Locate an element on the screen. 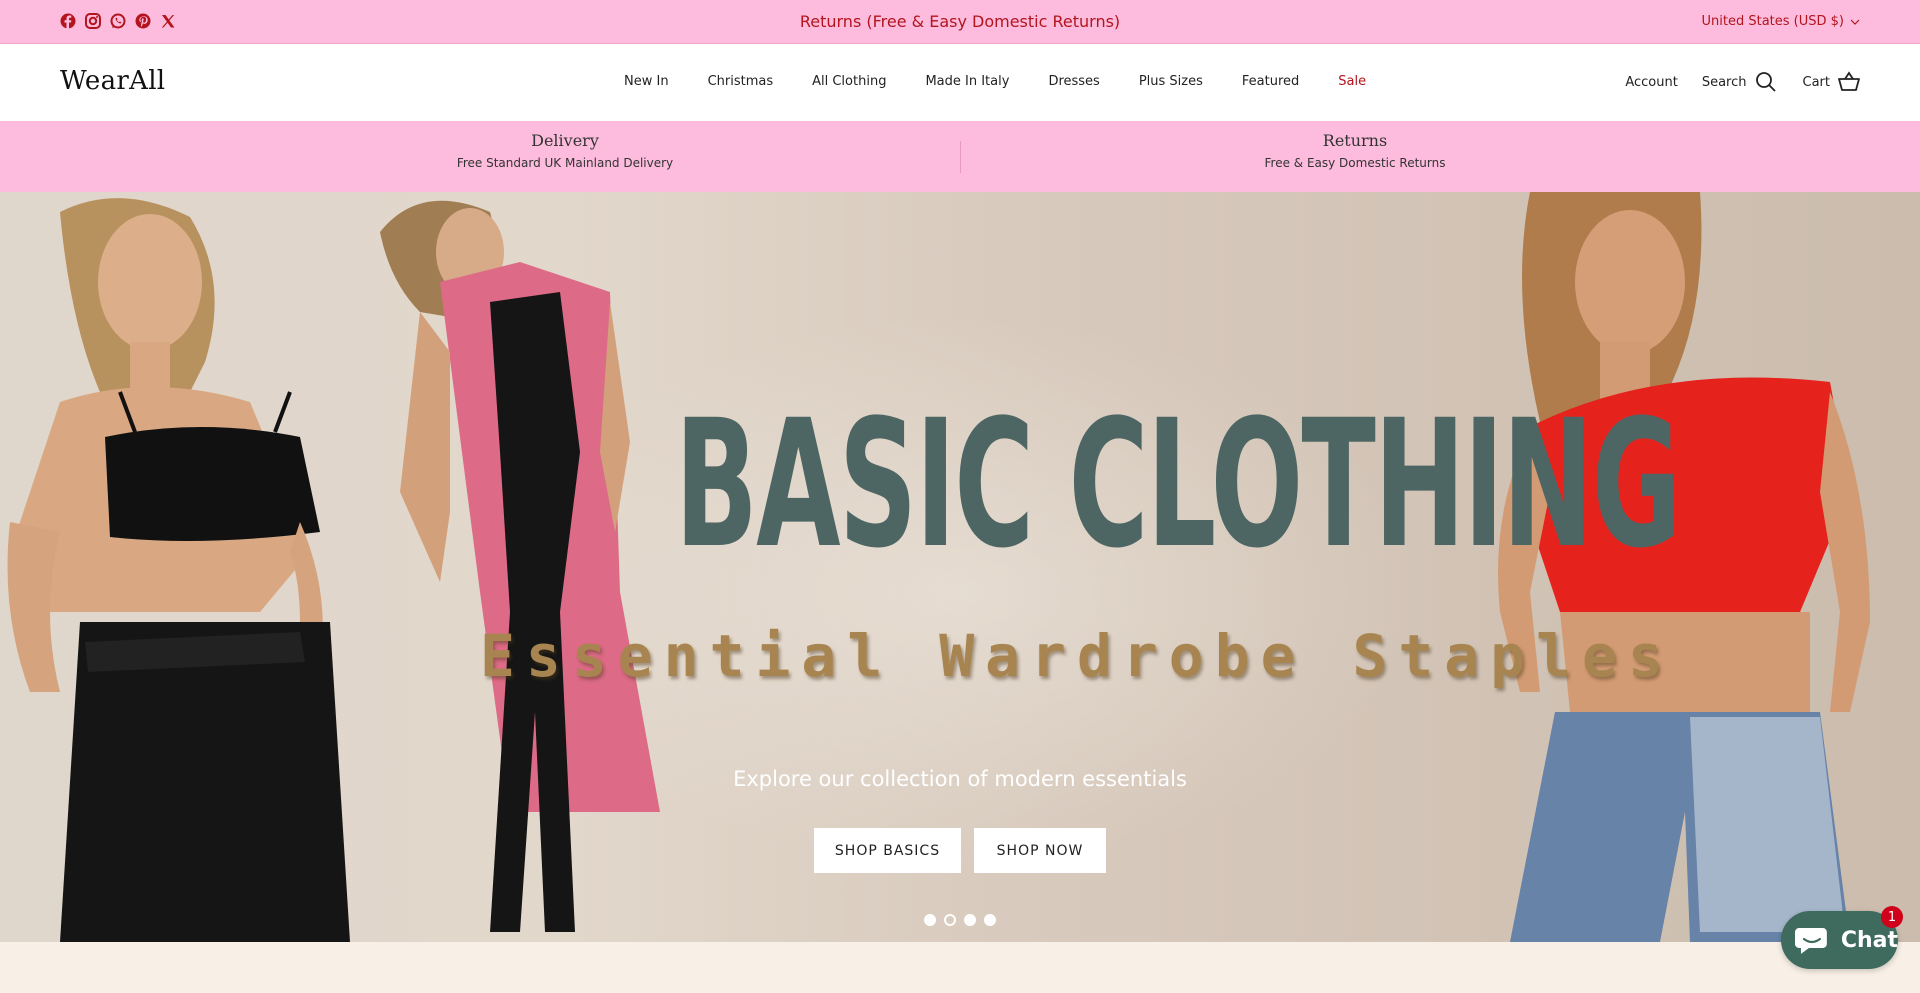  feature-subtitle: Free Standard UK Mainland Delivery is located at coordinates (565, 163).